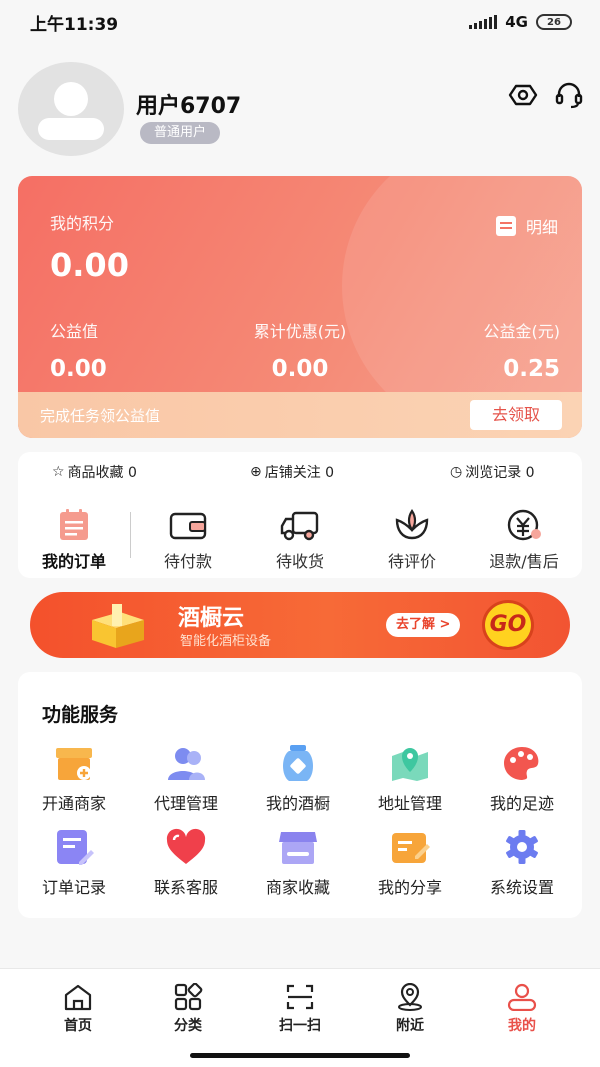  What do you see at coordinates (522, 1026) in the screenshot?
I see `tab-label: 我的` at bounding box center [522, 1026].